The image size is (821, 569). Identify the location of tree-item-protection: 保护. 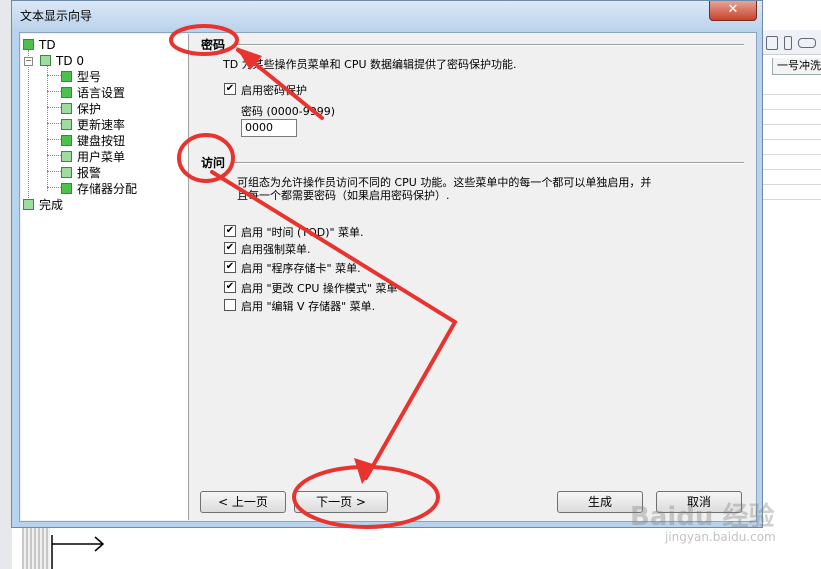
(81, 109).